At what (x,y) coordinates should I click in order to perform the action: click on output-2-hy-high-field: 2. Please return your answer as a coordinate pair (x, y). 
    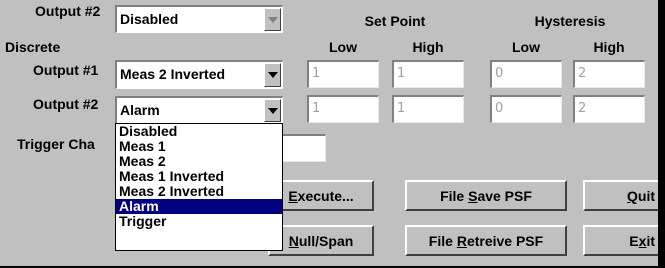
    Looking at the image, I should click on (609, 109).